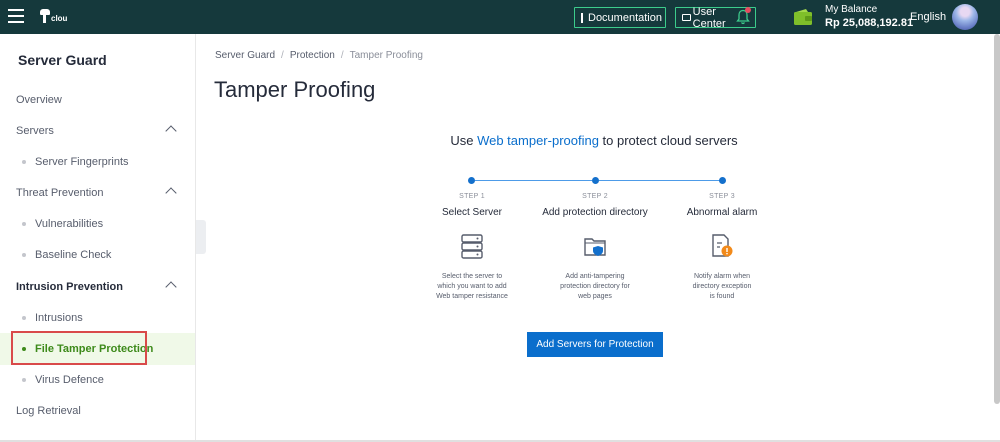 The height and width of the screenshot is (442, 1000). I want to click on sidebar-item-label: Intrusions, so click(59, 318).